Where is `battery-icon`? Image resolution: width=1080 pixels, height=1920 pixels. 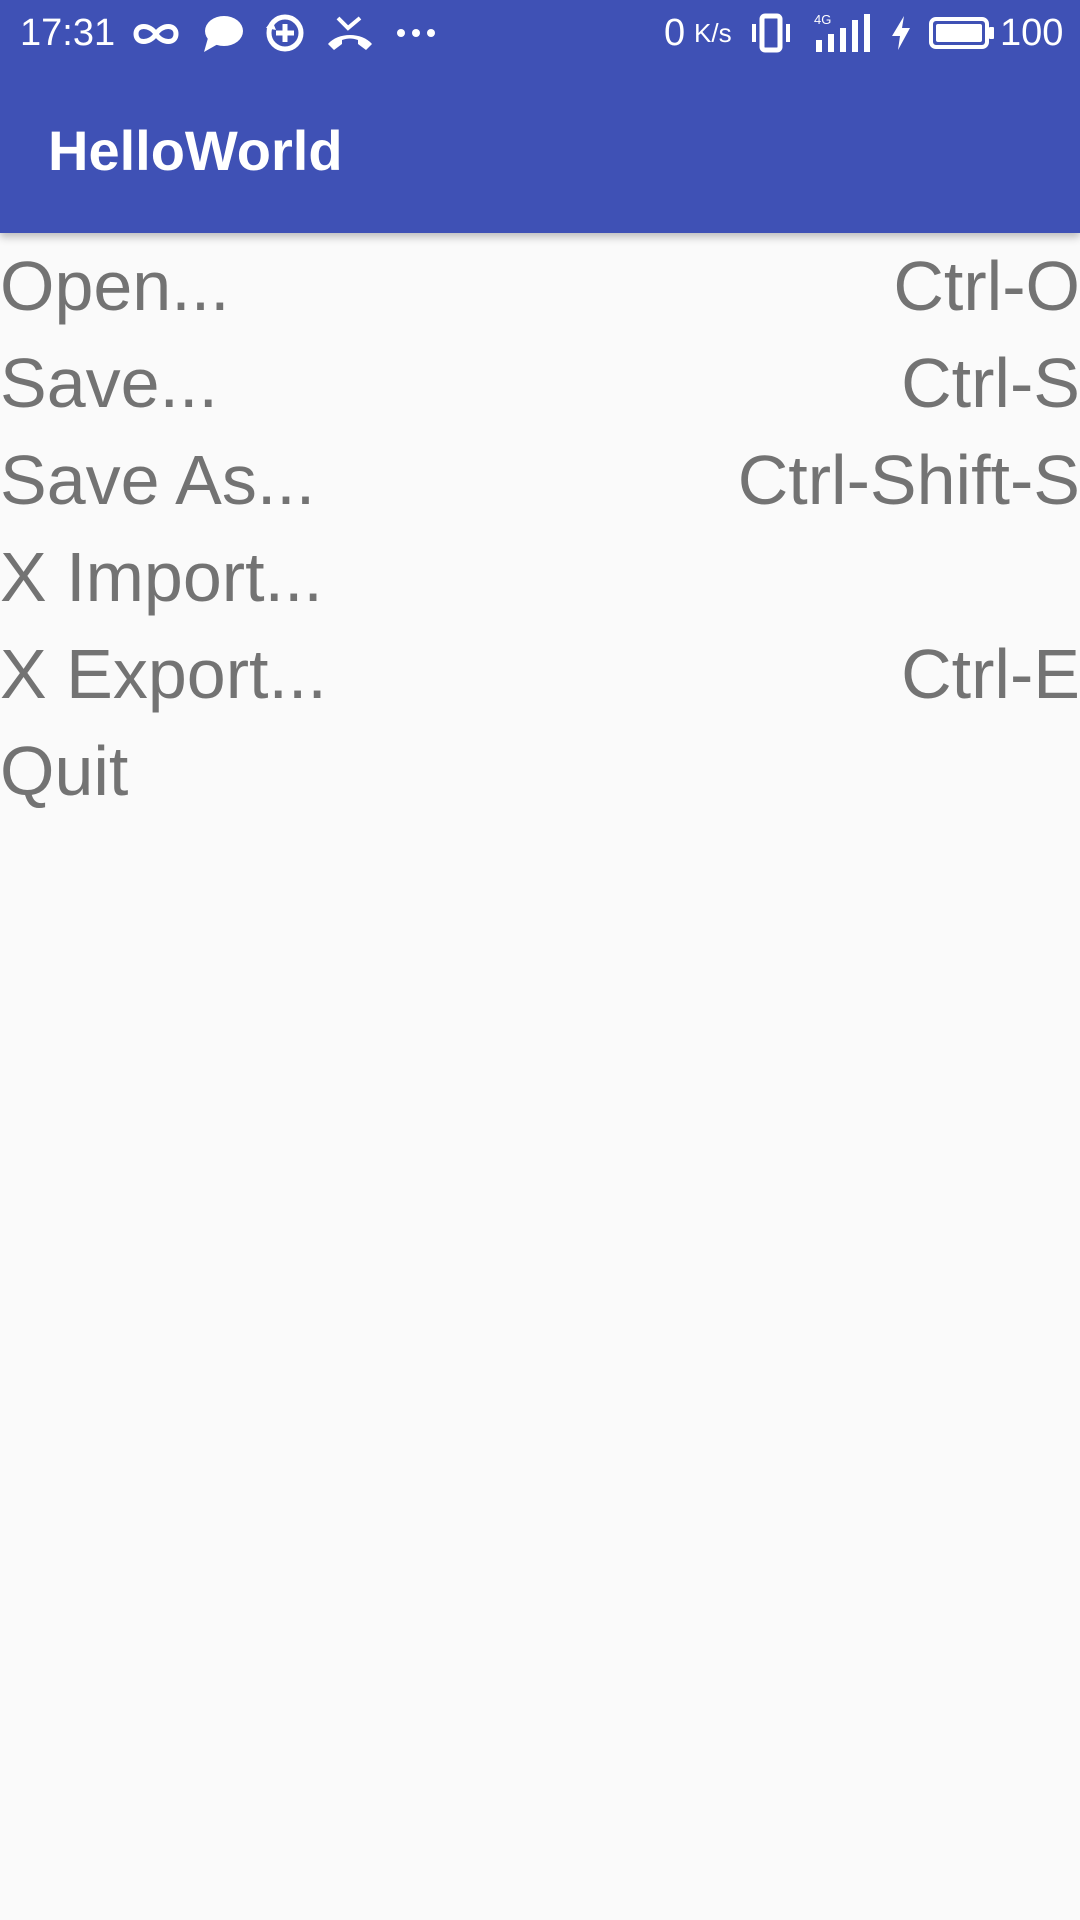 battery-icon is located at coordinates (961, 33).